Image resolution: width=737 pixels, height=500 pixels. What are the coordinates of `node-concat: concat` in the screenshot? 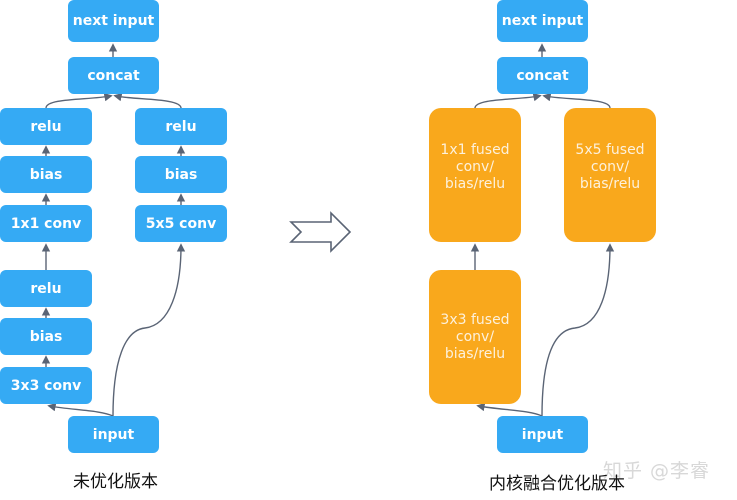 It's located at (113, 75).